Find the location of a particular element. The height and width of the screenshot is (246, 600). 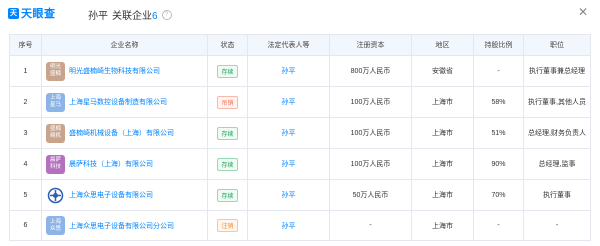

company-logo: 晨萨 科技 is located at coordinates (55, 164).